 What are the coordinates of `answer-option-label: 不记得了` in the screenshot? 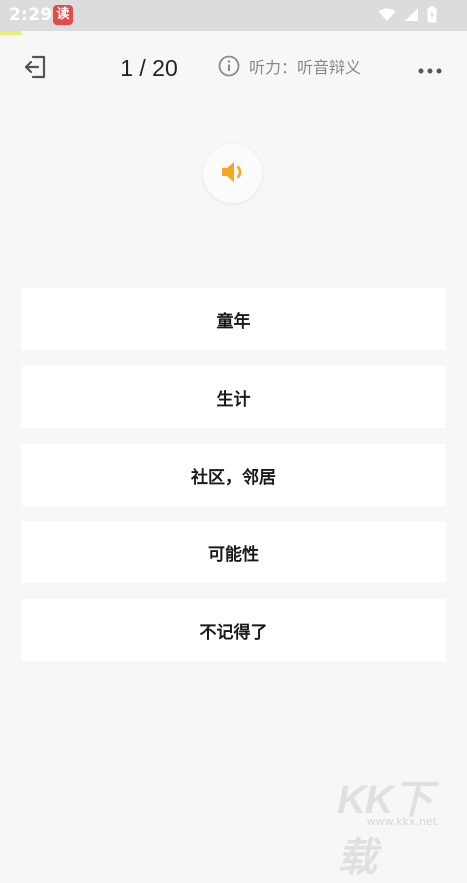 It's located at (233, 632).